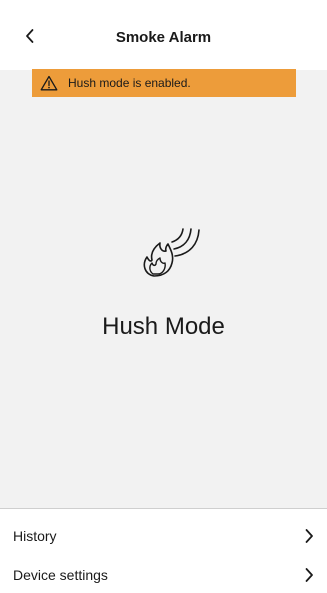  What do you see at coordinates (163, 37) in the screenshot?
I see `page-title: Smoke Alarm` at bounding box center [163, 37].